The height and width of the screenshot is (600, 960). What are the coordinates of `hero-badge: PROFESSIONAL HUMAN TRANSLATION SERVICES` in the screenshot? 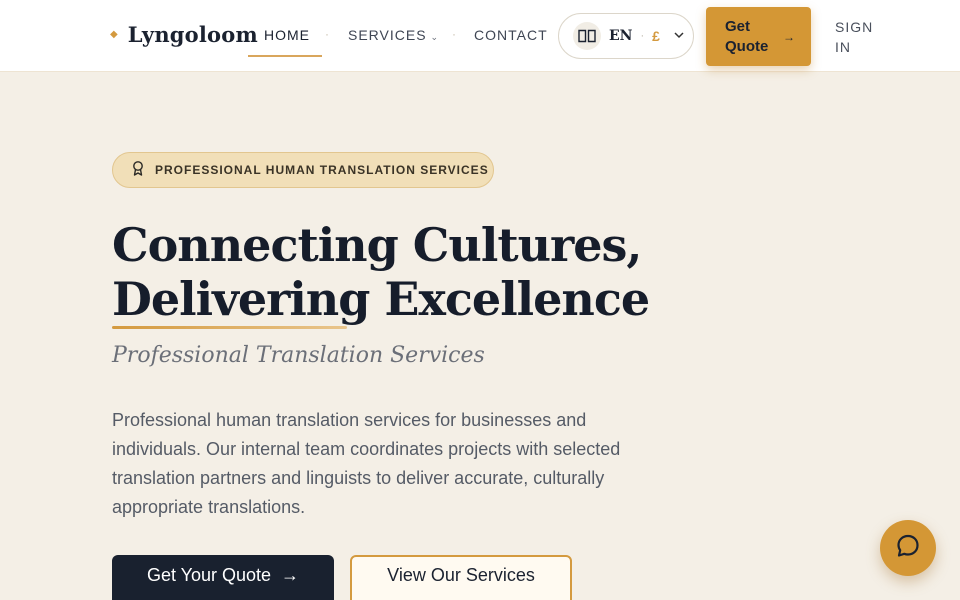 It's located at (303, 170).